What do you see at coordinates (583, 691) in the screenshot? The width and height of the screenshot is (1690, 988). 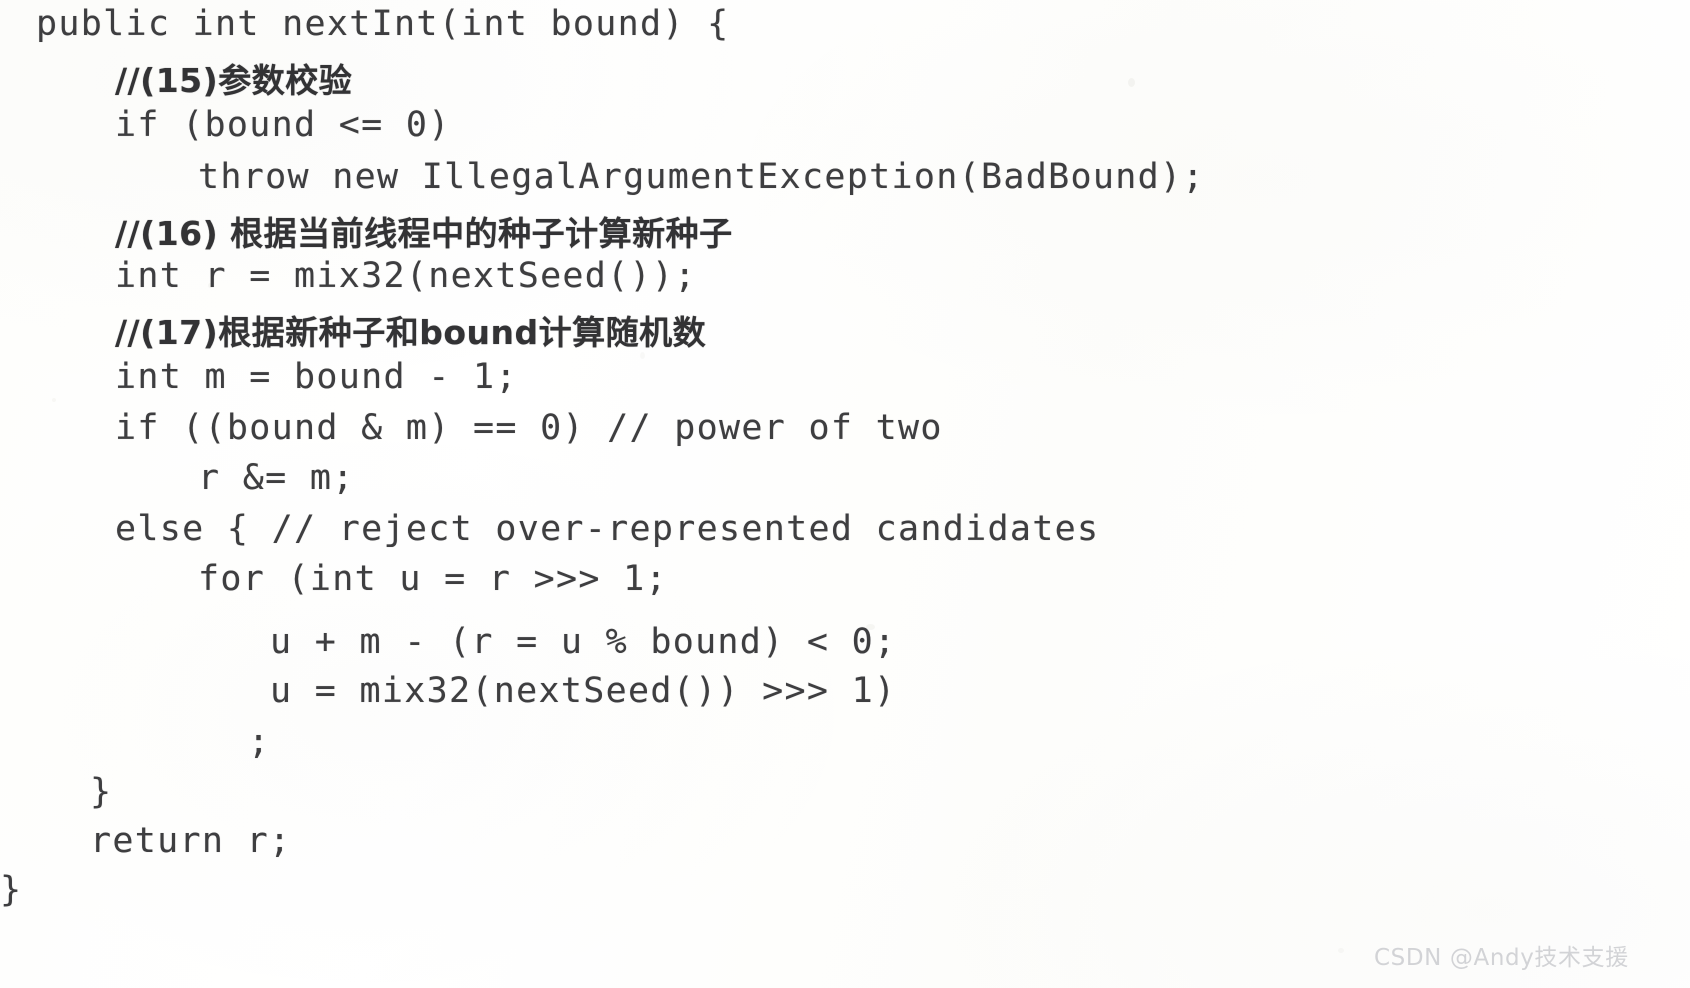 I see `code-line-14: u = mix32(nextSeed()) >>> 1)` at bounding box center [583, 691].